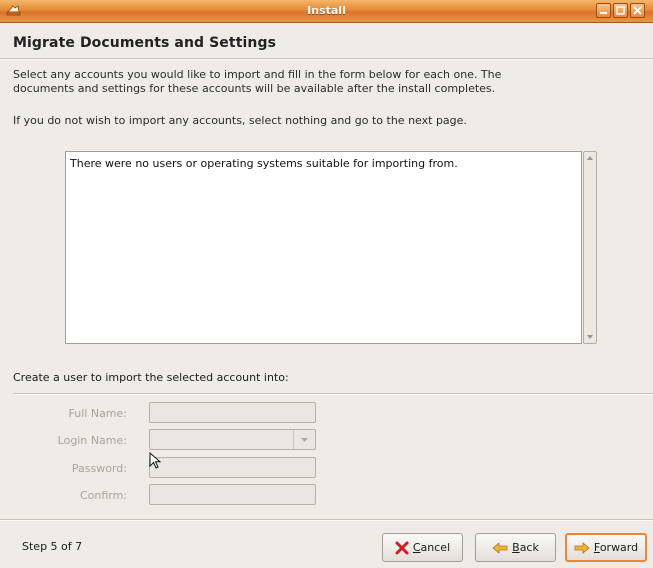 The width and height of the screenshot is (653, 568). I want to click on mouse-pointer-icon, so click(156, 460).